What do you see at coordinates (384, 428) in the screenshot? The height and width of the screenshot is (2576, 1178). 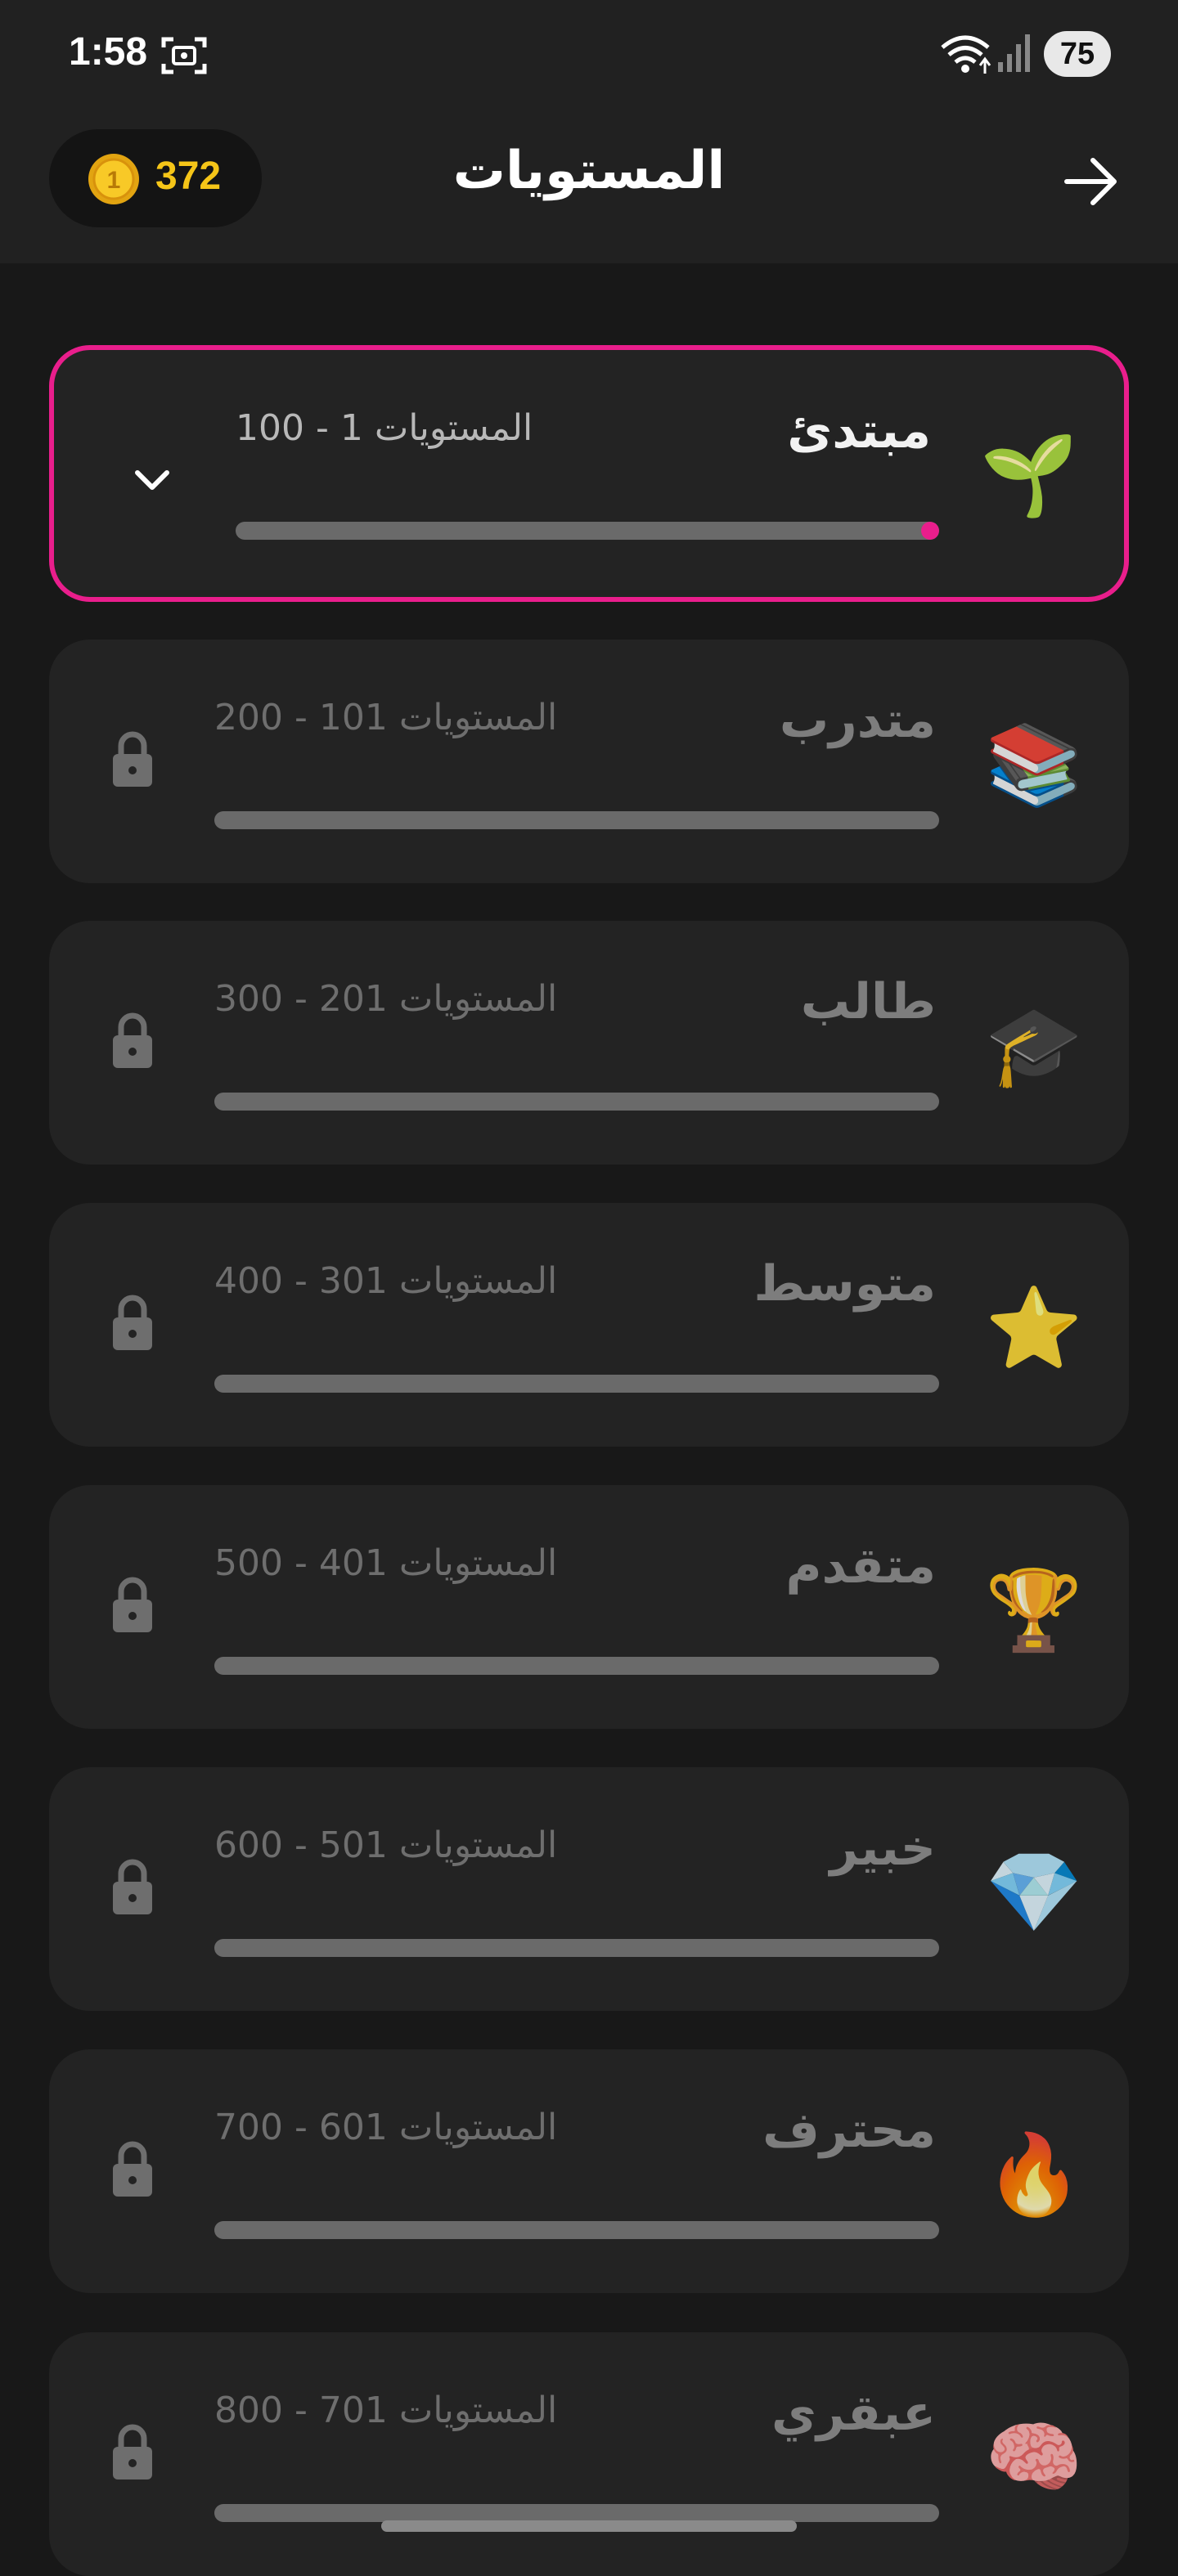 I see `level-range: المستويات 1 - 100` at bounding box center [384, 428].